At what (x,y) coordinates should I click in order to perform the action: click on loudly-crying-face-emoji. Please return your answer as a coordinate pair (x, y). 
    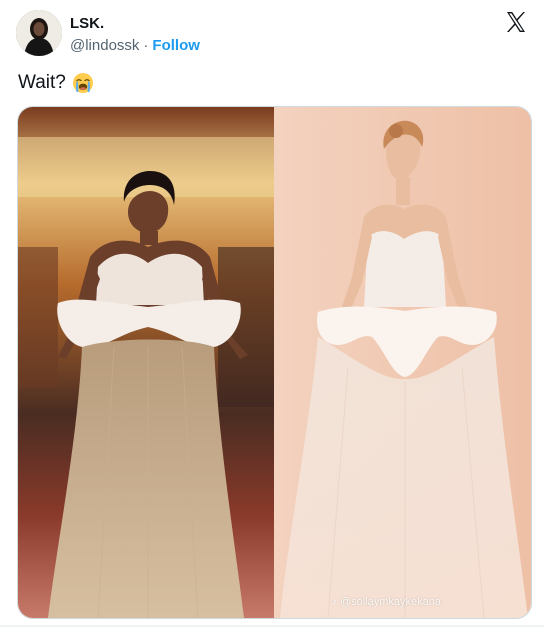
    Looking at the image, I should click on (83, 83).